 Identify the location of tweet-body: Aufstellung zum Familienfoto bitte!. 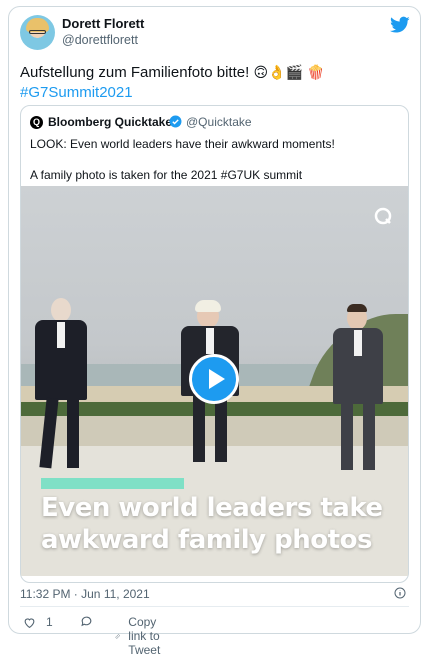
(135, 72).